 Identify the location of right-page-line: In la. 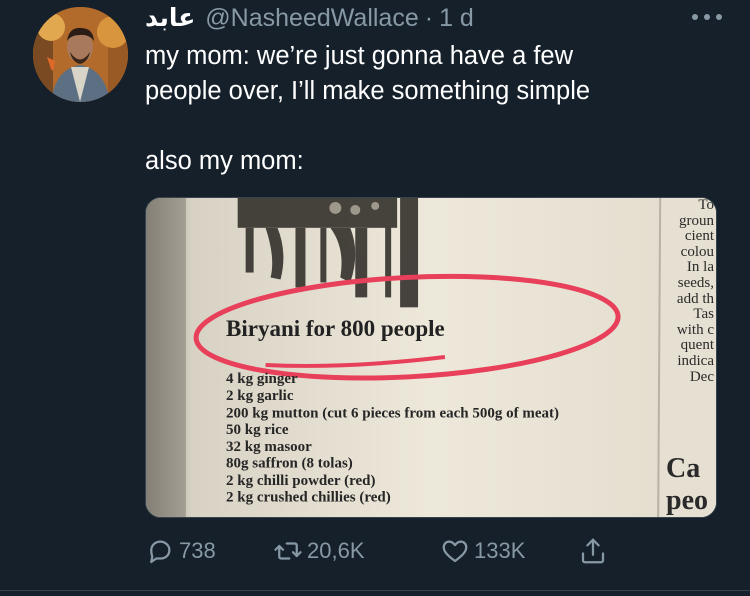
(700, 267).